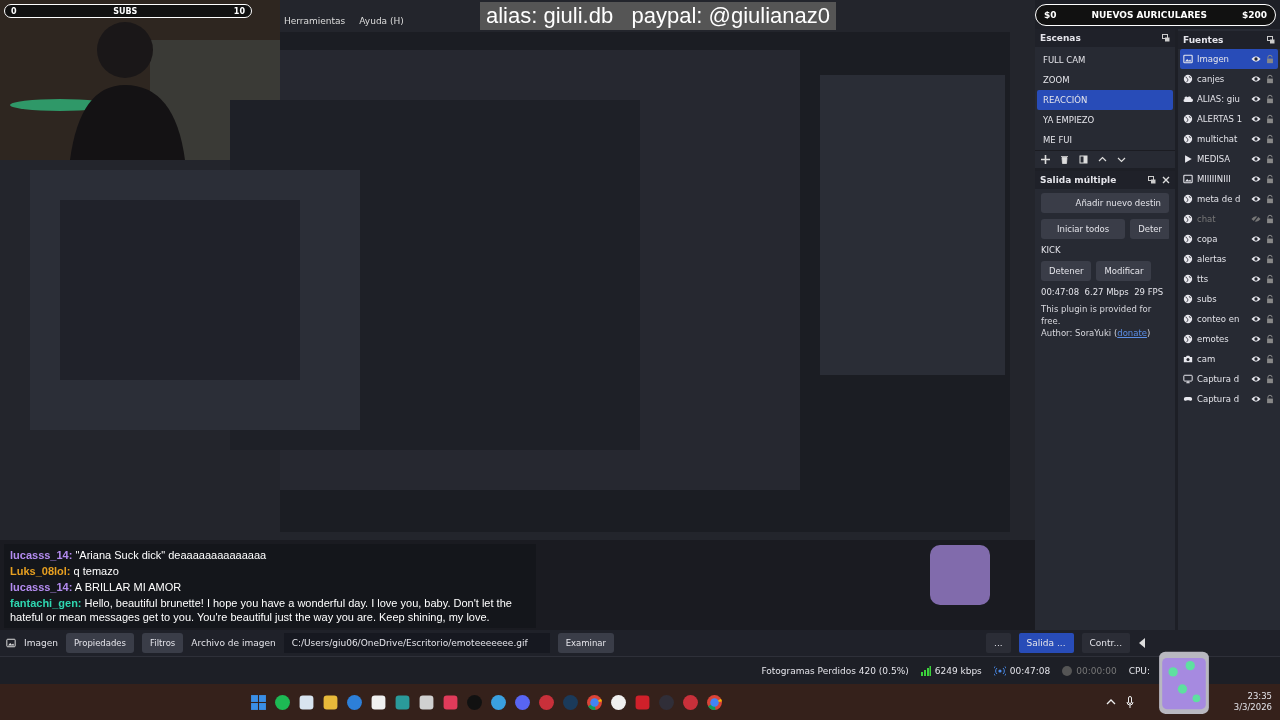  What do you see at coordinates (1110, 702) in the screenshot?
I see `chevron-up-icon` at bounding box center [1110, 702].